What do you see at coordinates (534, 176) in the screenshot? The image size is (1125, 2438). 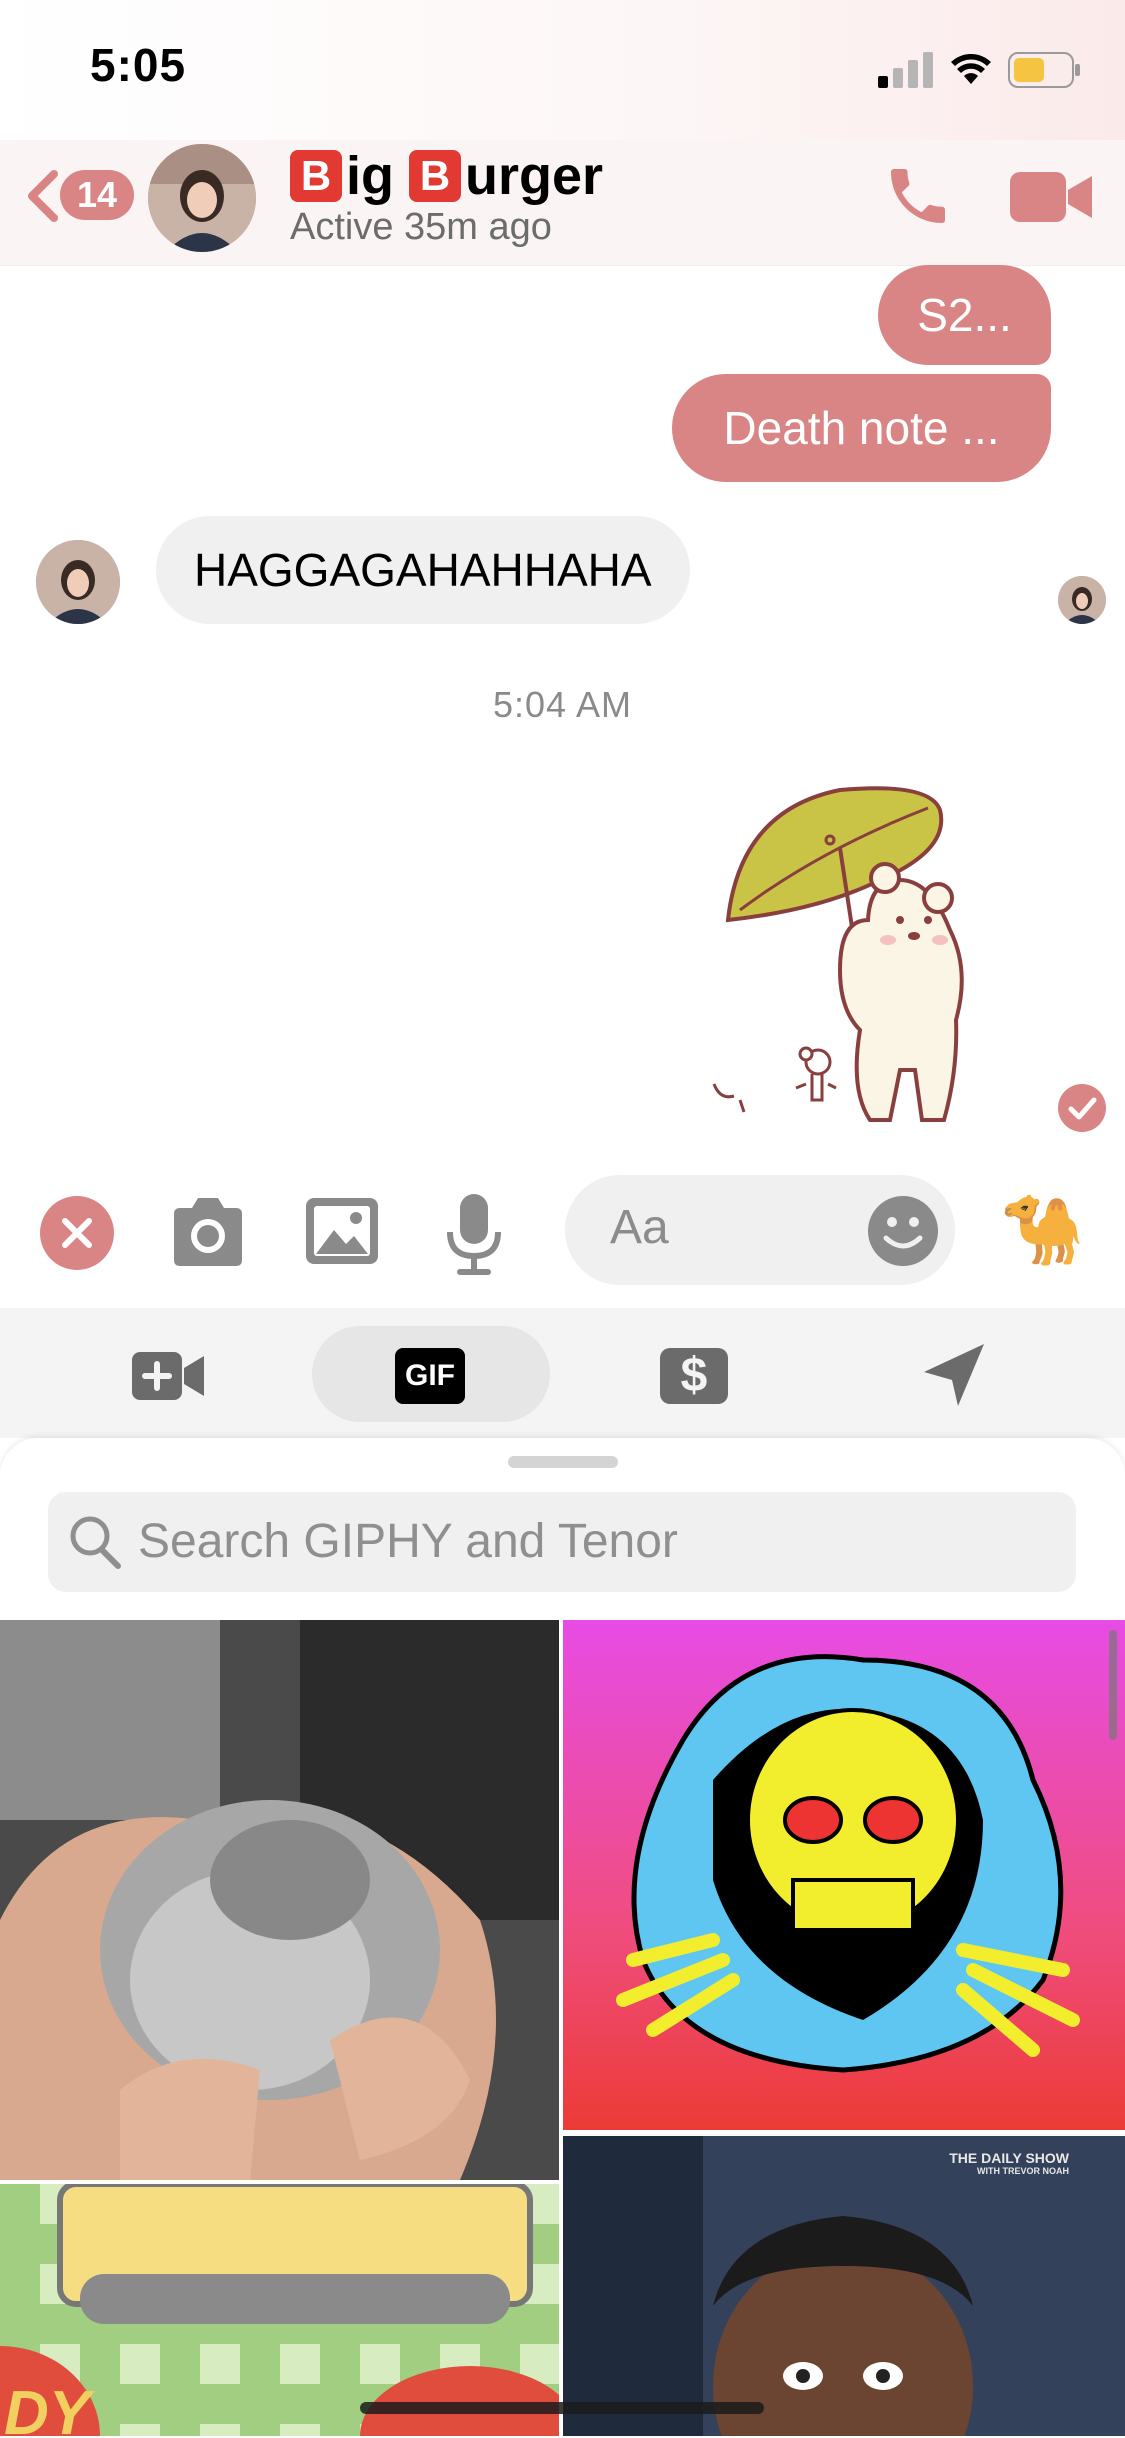 I see `title-text-2: urger` at bounding box center [534, 176].